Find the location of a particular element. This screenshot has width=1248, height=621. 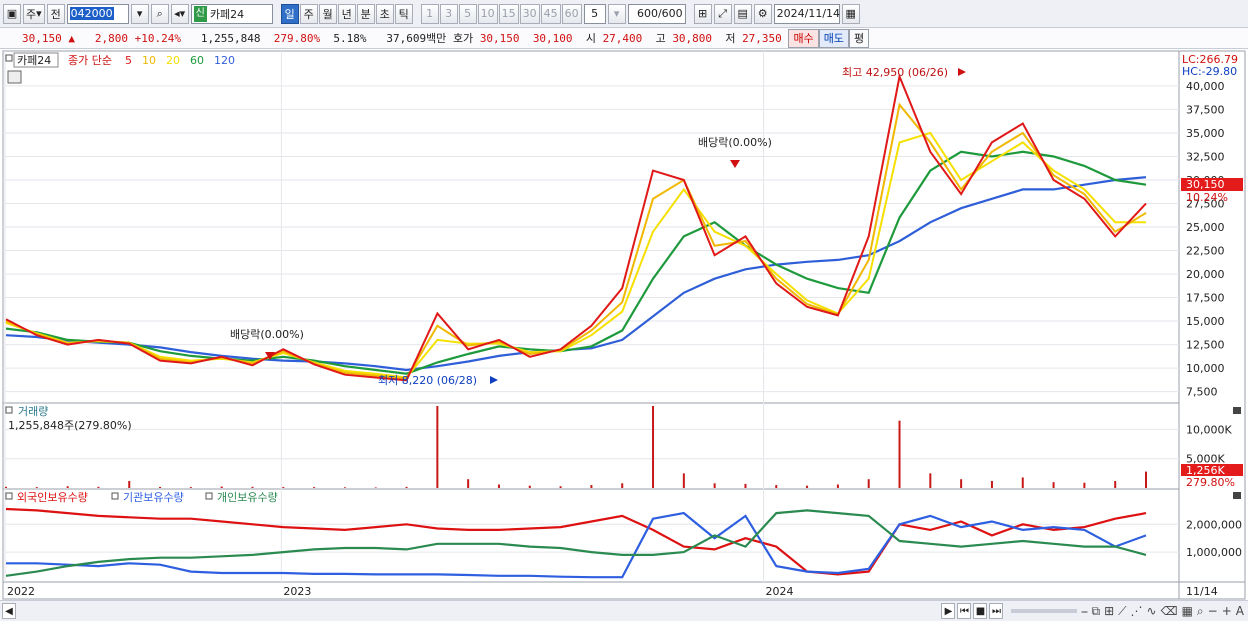

minute-tab-60: 60 is located at coordinates (571, 13).